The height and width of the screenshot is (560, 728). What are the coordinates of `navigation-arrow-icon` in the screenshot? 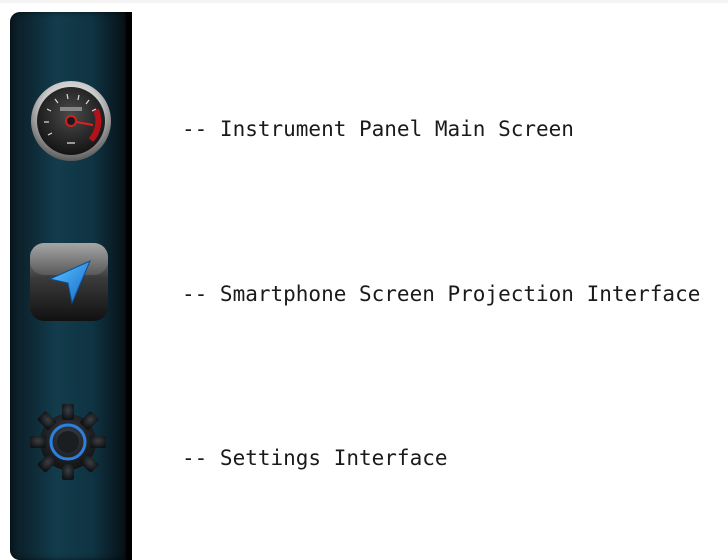 It's located at (69, 282).